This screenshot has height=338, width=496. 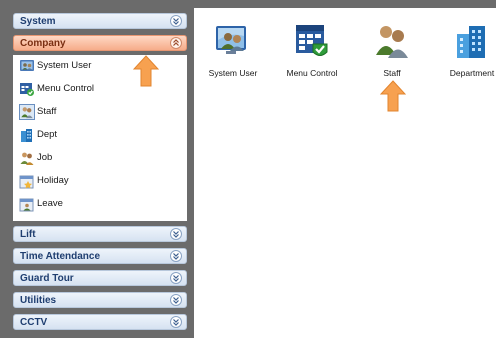 What do you see at coordinates (64, 65) in the screenshot?
I see `sidebar-item-label: System User` at bounding box center [64, 65].